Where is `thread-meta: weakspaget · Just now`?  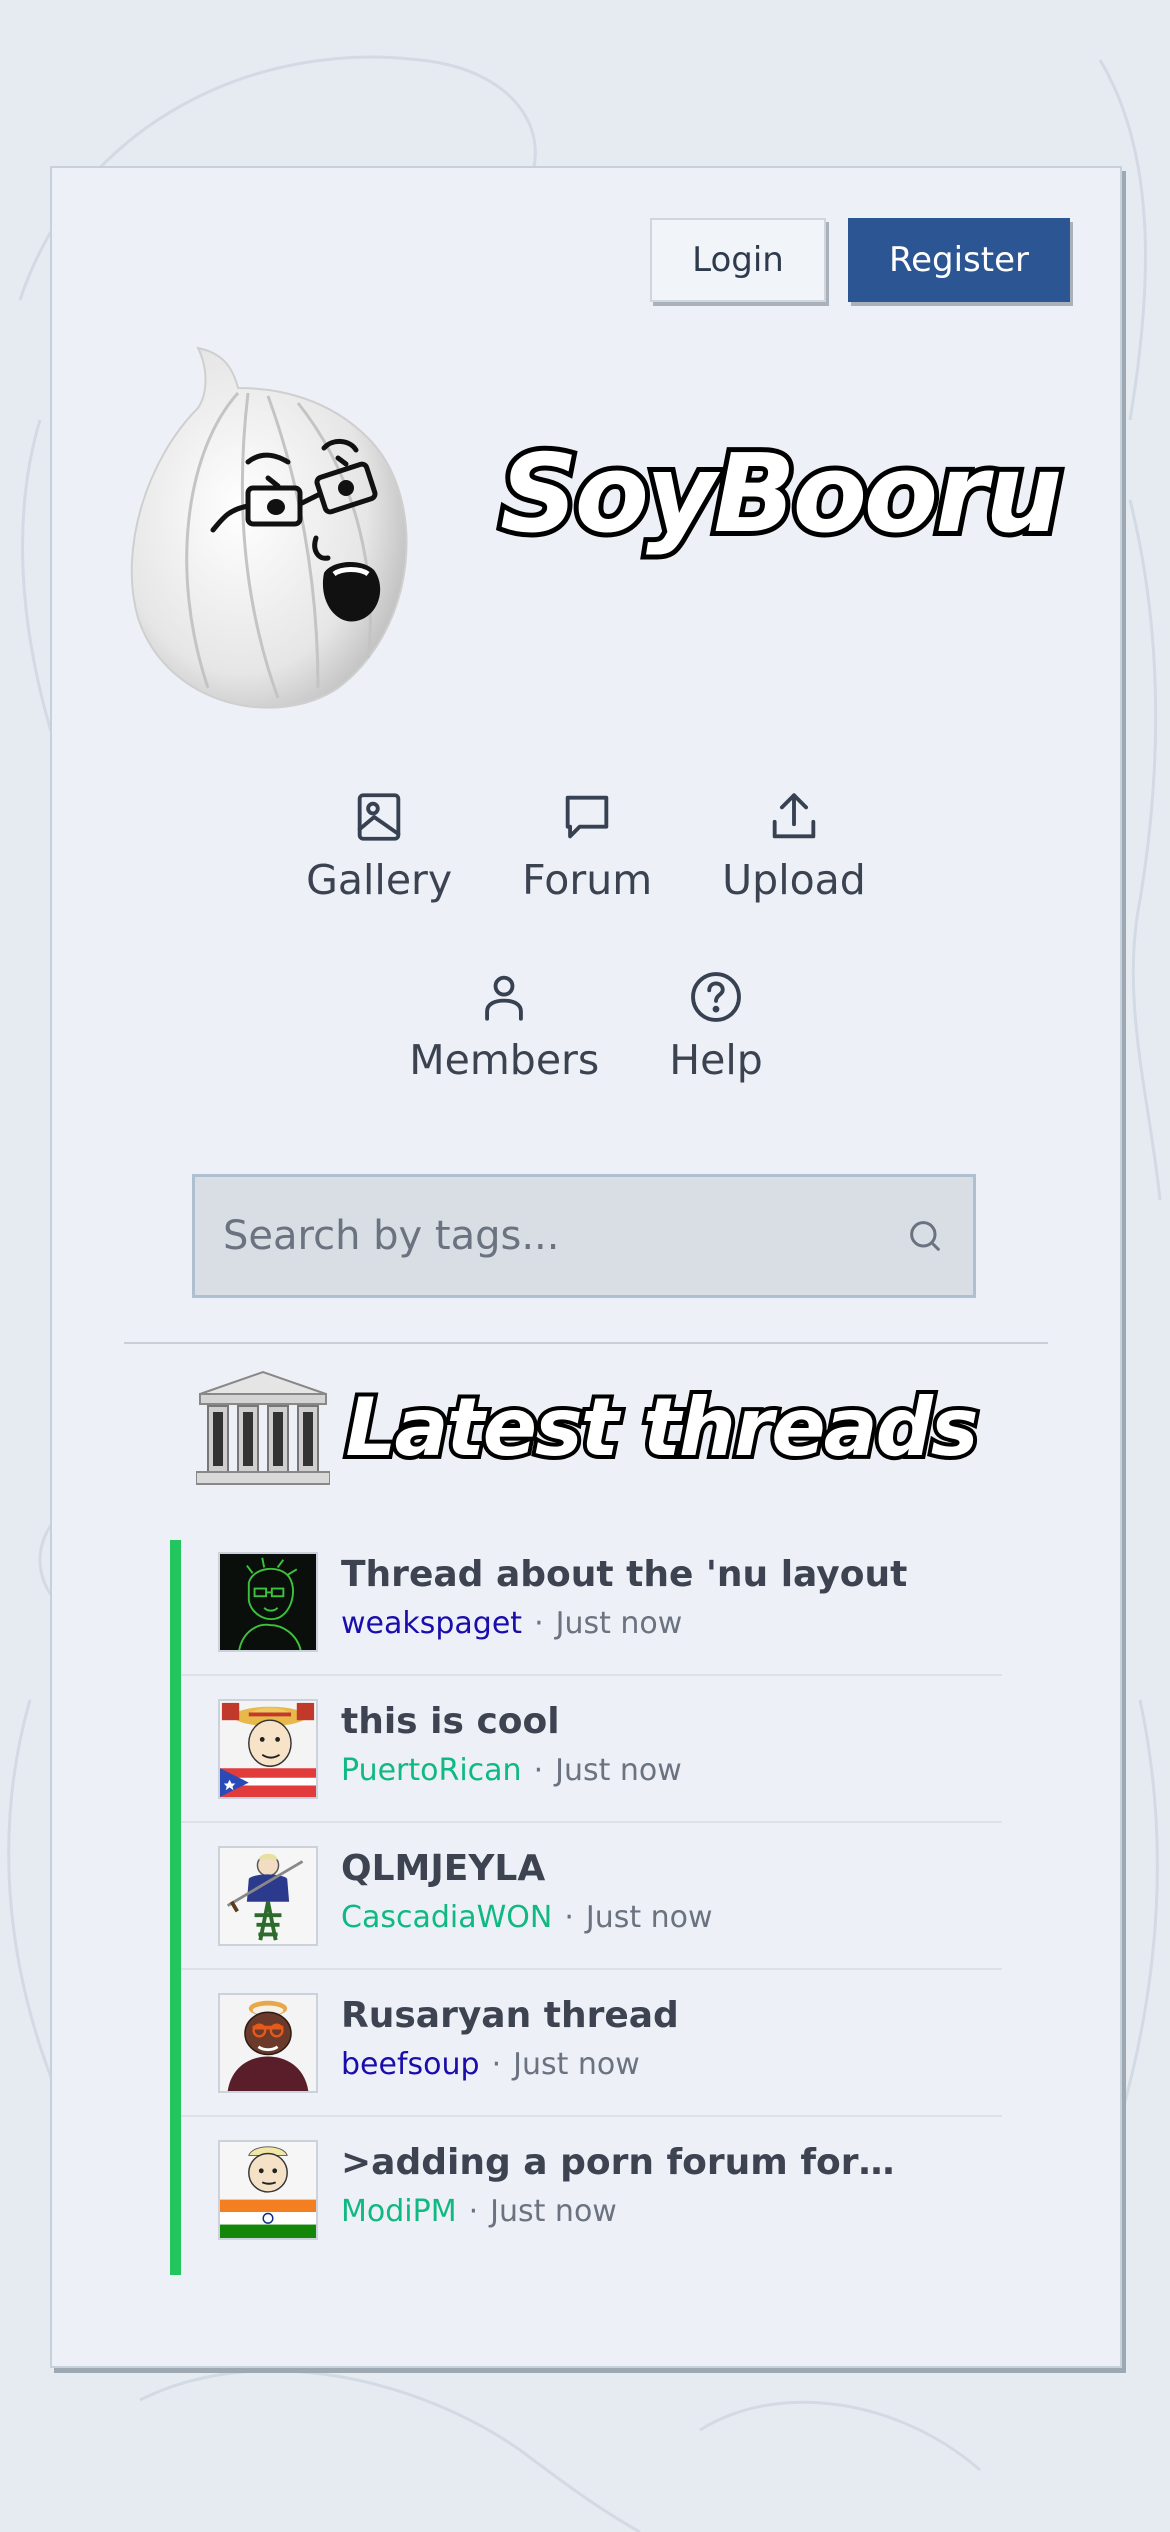
thread-meta: weakspaget · Just now is located at coordinates (511, 1623).